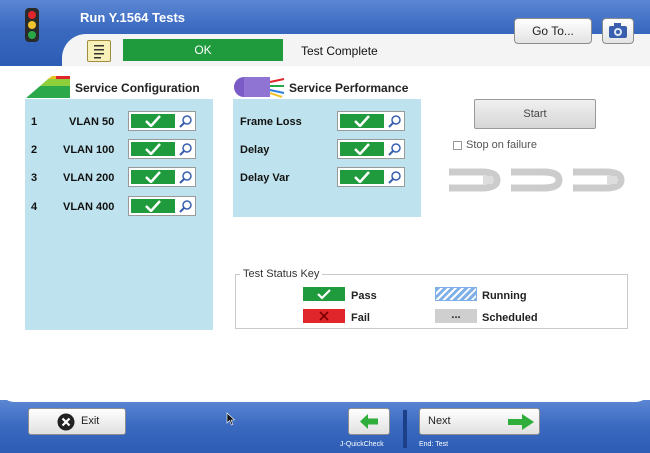 Image resolution: width=650 pixels, height=453 pixels. Describe the element at coordinates (501, 145) in the screenshot. I see `stop-on-failure-label: Stop on failure` at that location.